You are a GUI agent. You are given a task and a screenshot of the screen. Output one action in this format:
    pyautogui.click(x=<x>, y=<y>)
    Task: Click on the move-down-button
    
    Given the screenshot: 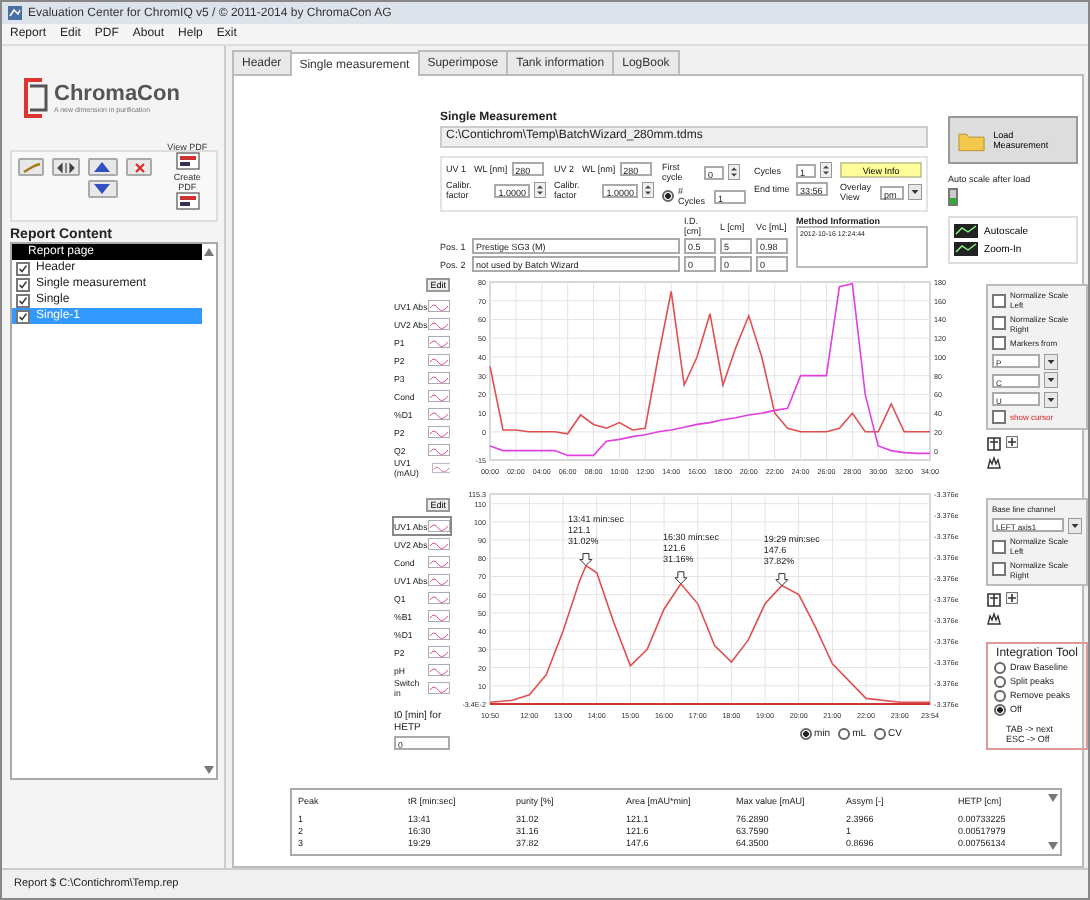 What is the action you would take?
    pyautogui.click(x=102, y=189)
    